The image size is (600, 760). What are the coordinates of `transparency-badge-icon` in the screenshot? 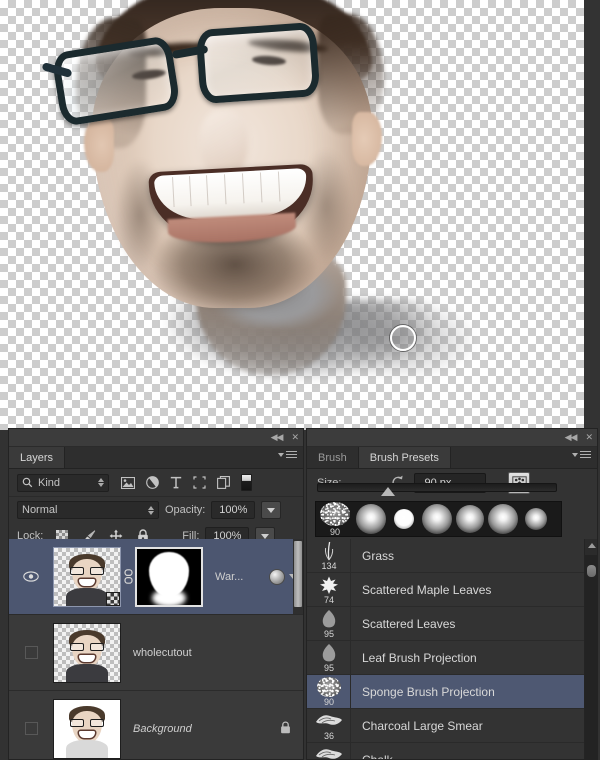 It's located at (113, 598).